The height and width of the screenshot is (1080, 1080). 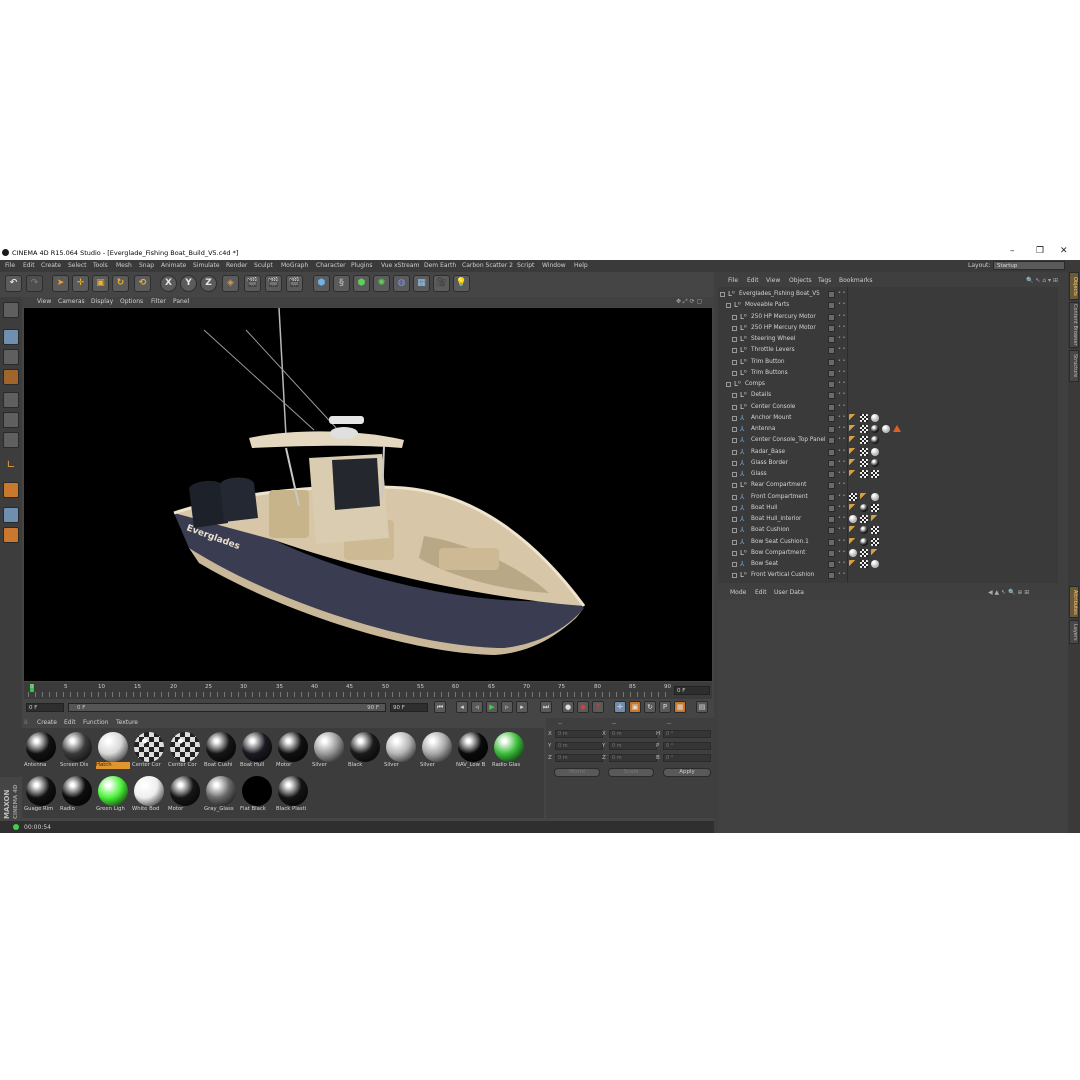 I want to click on material-swatch: Screen Dis, so click(x=77, y=750).